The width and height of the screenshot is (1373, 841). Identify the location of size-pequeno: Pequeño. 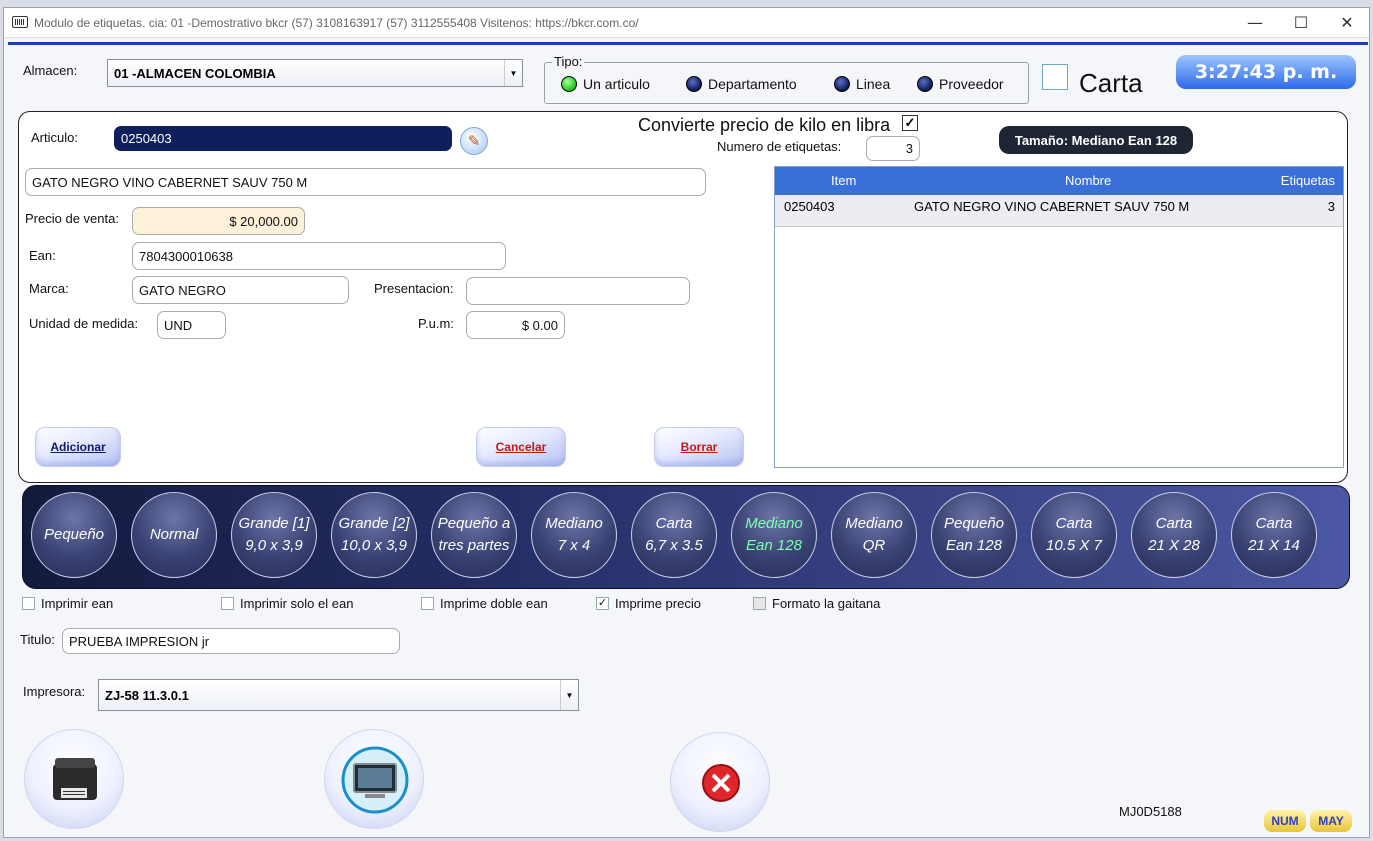
(74, 535).